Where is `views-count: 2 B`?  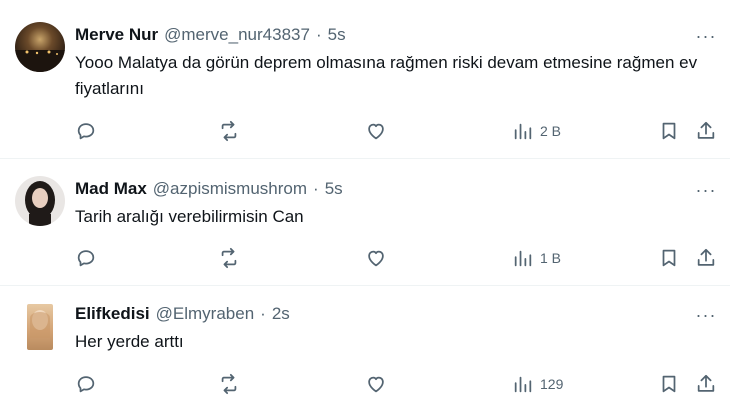 views-count: 2 B is located at coordinates (551, 131).